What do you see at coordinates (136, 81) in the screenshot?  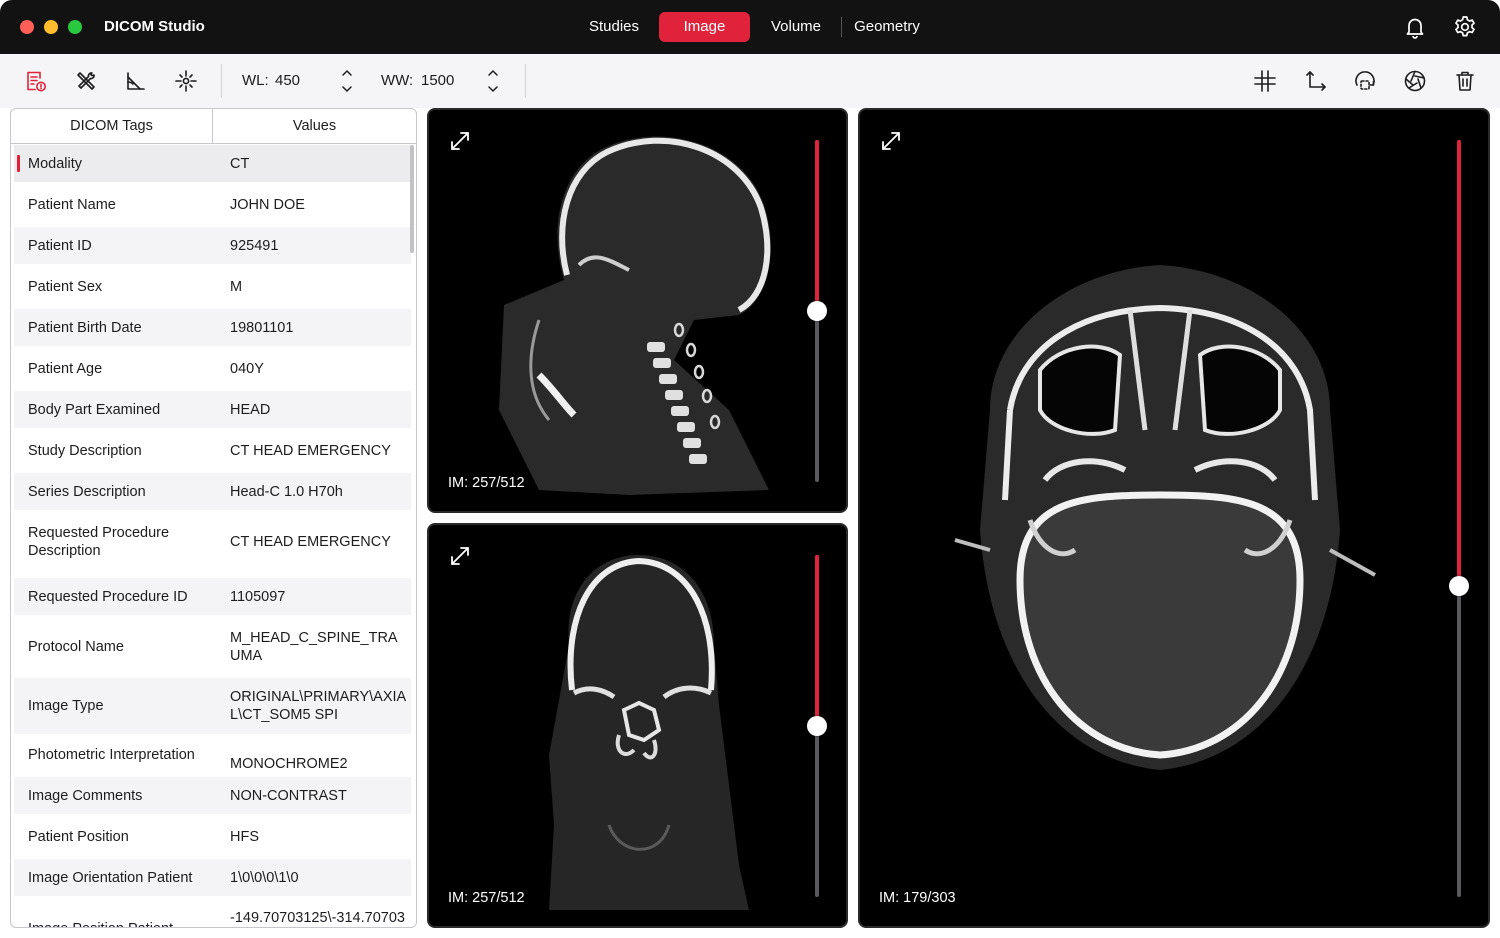 I see `angle-measure-icon` at bounding box center [136, 81].